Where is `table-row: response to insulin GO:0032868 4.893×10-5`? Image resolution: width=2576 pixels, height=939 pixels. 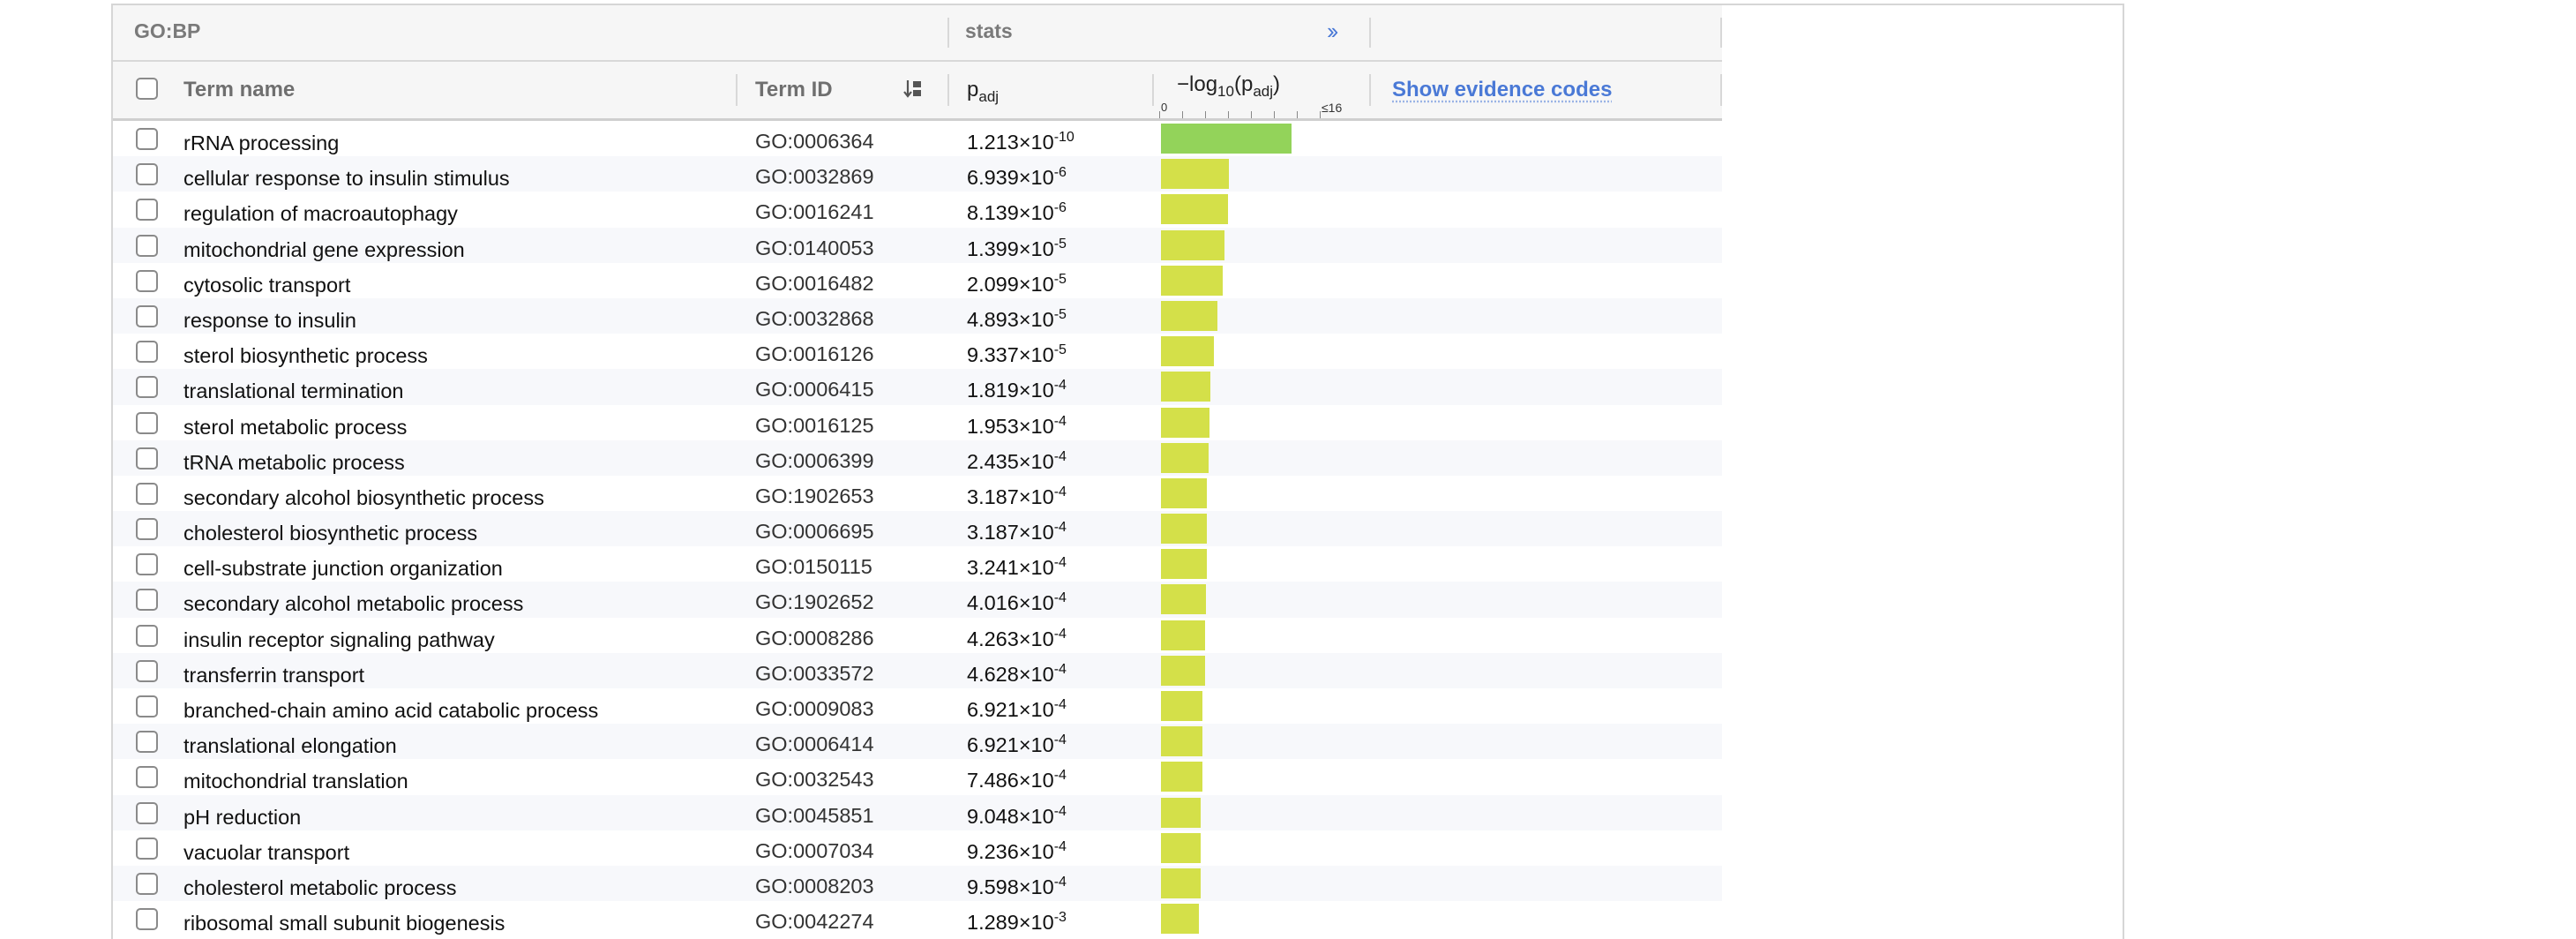
table-row: response to insulin GO:0032868 4.893×10-5 is located at coordinates (917, 315).